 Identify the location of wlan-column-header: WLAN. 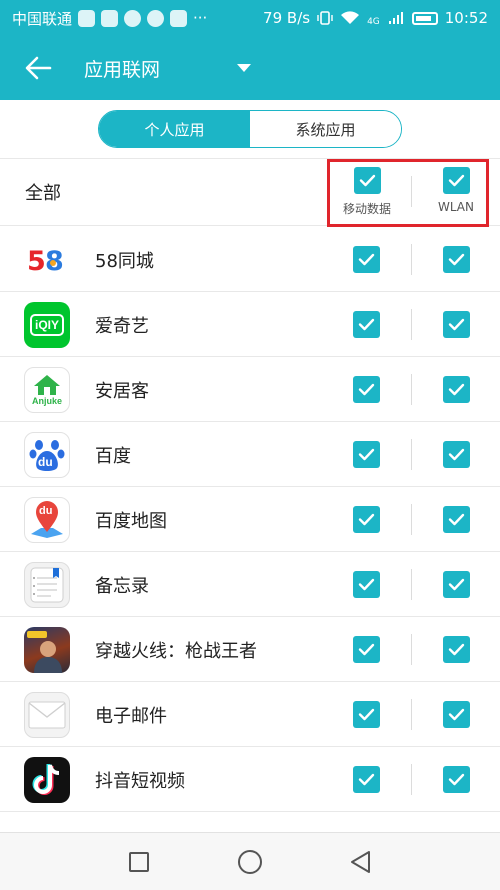
(456, 190).